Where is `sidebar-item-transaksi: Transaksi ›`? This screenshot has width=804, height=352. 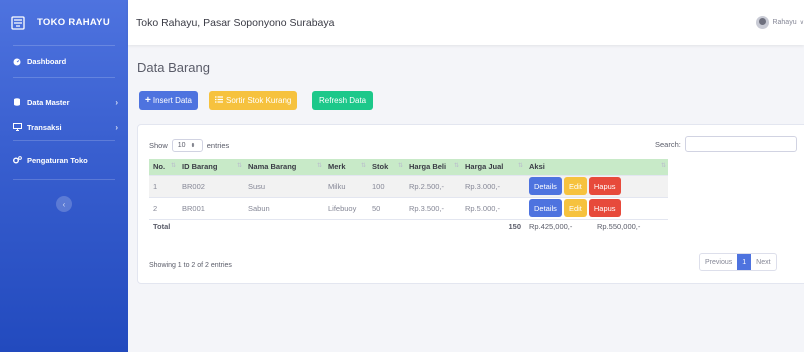
sidebar-item-transaksi: Transaksi › is located at coordinates (64, 127).